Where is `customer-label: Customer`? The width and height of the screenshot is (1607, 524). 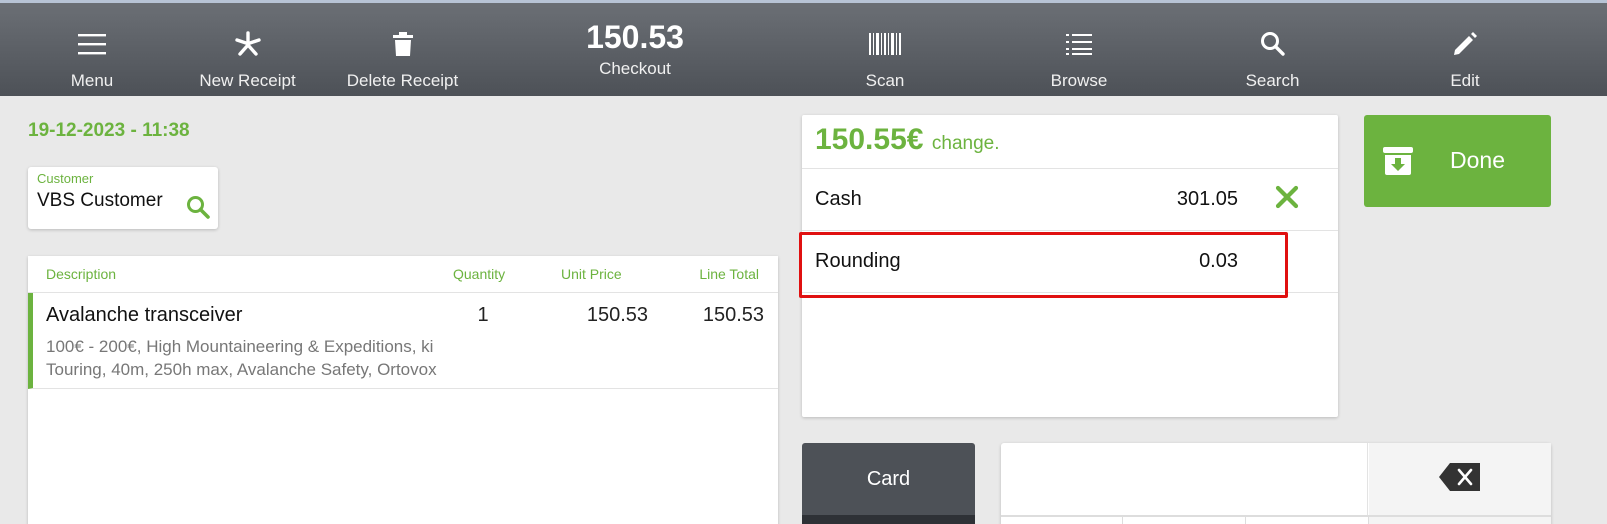
customer-label: Customer is located at coordinates (65, 178).